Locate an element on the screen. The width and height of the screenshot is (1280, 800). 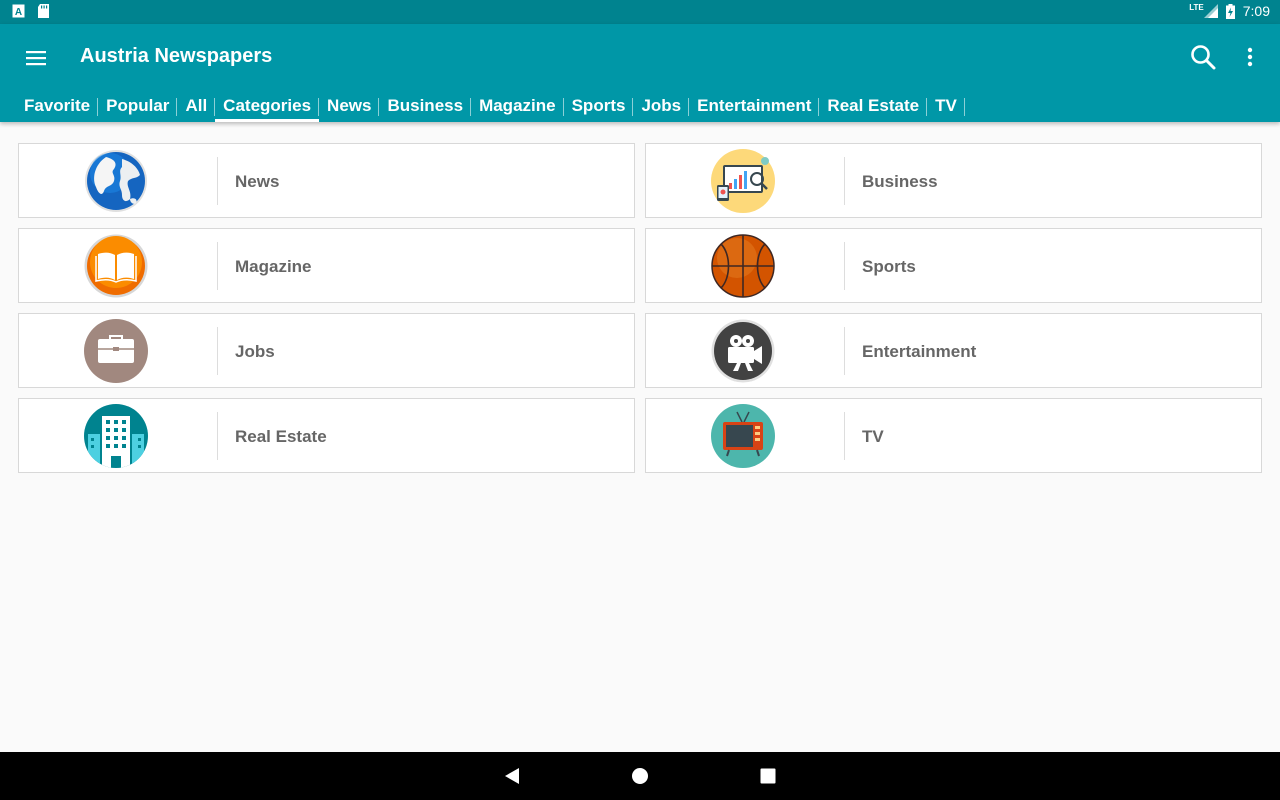
tab-label: Real Estate is located at coordinates (873, 105).